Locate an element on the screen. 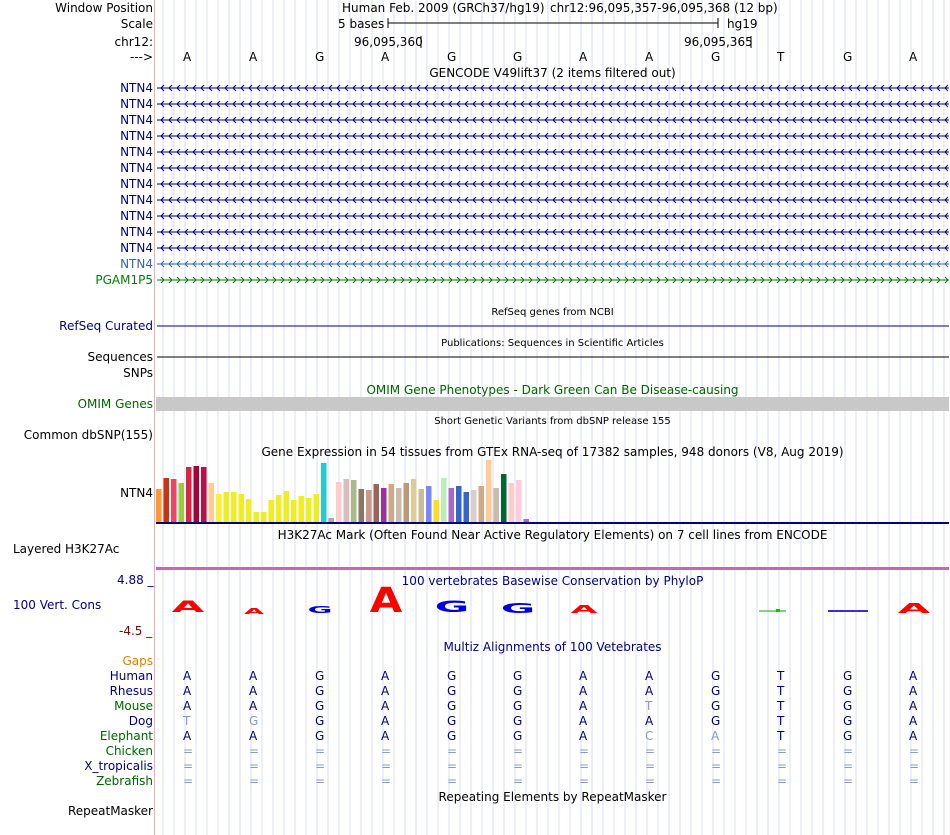 The width and height of the screenshot is (950, 835). phylop-label: 100 Vert. Cons is located at coordinates (57, 605).